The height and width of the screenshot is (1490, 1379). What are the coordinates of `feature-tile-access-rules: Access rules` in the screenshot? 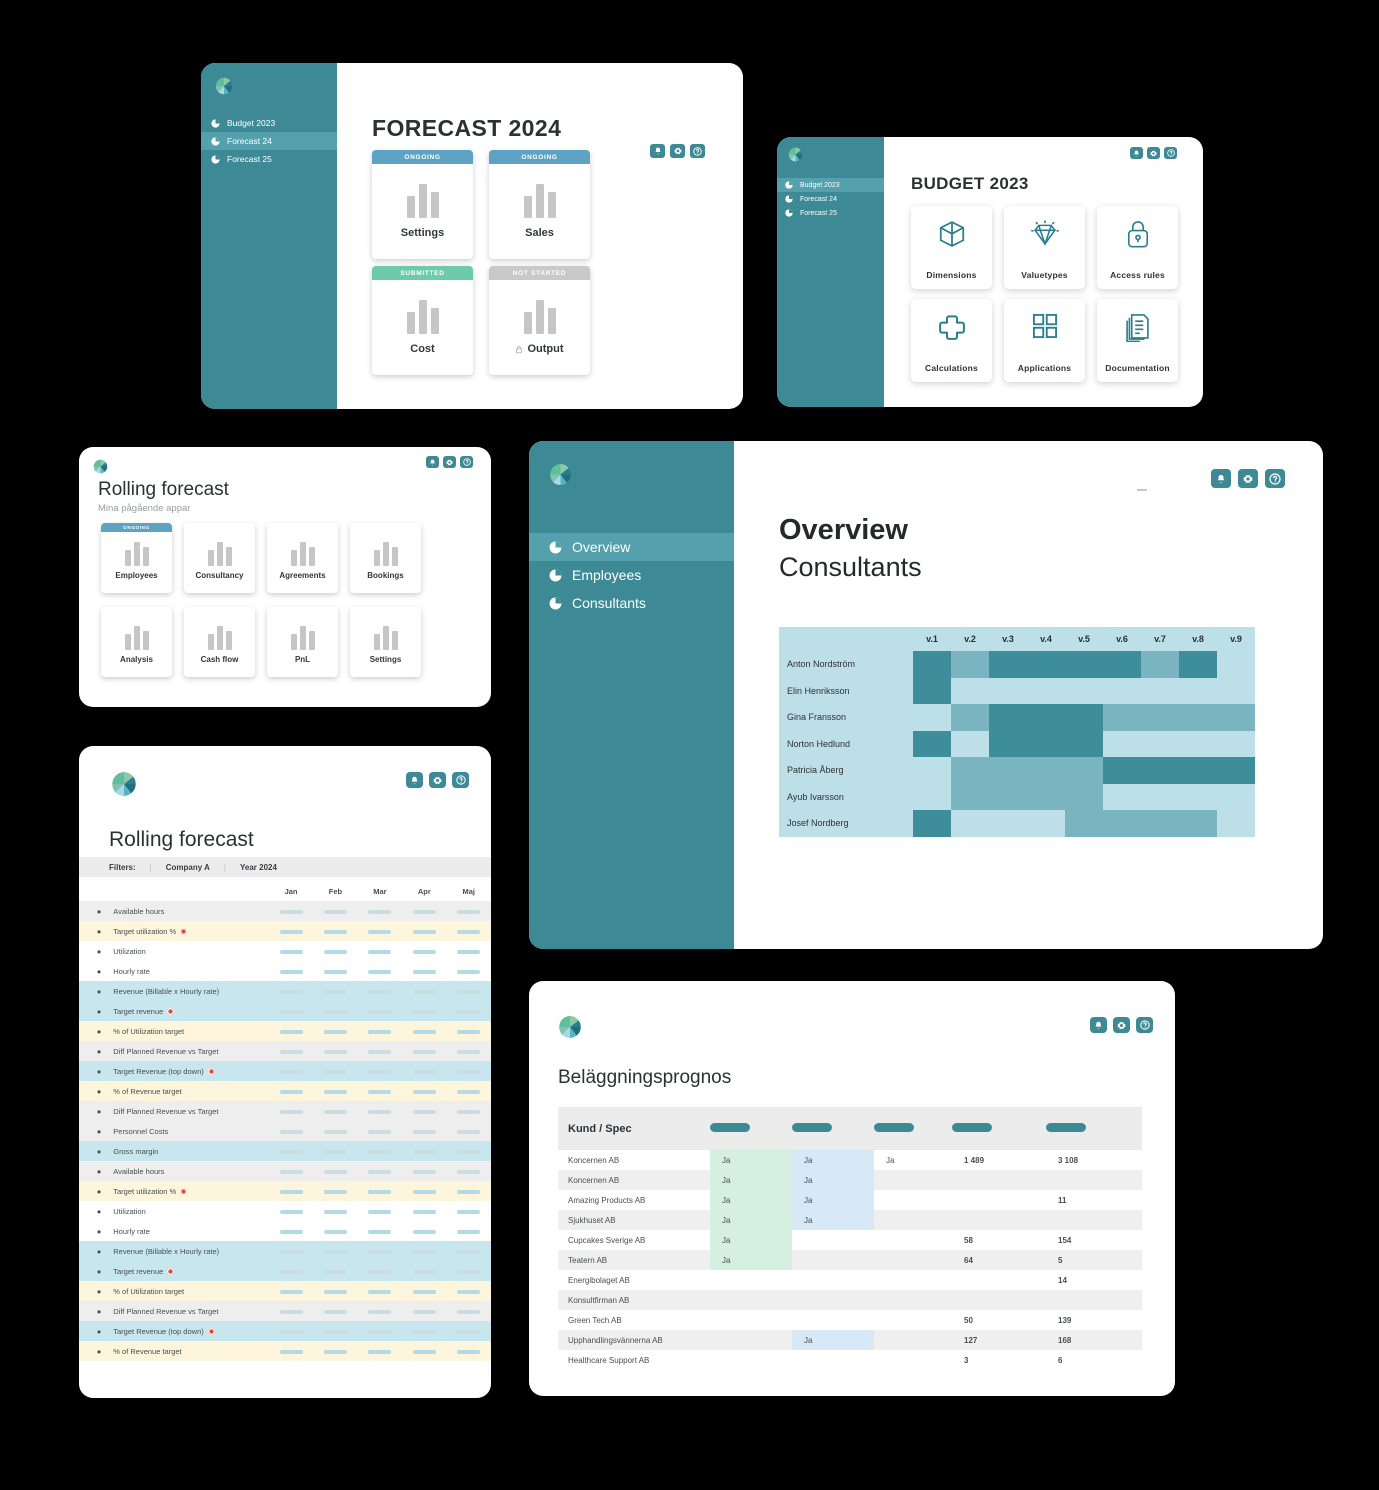 It's located at (1137, 247).